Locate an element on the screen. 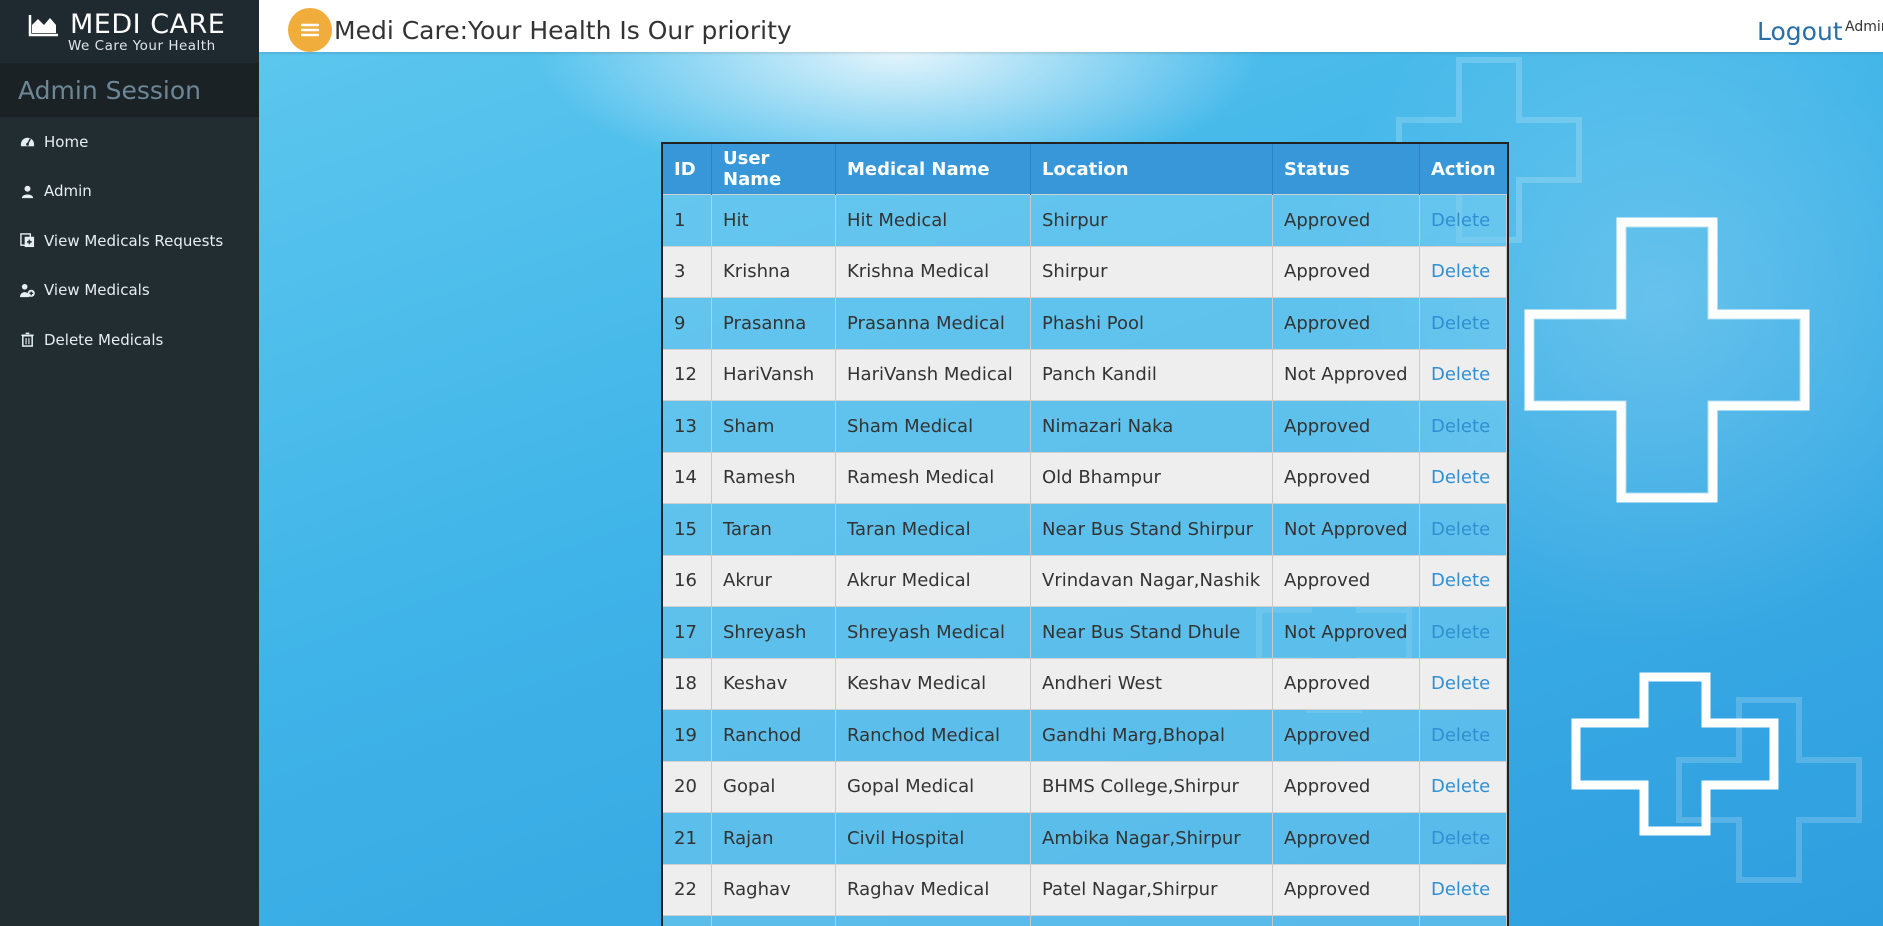 This screenshot has height=926, width=1883. column-header-action: Action is located at coordinates (1463, 169).